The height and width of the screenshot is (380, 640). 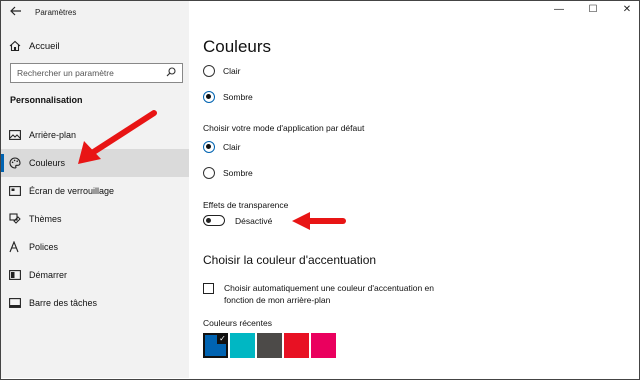 I want to click on radio-app-clair: Clair, so click(x=221, y=147).